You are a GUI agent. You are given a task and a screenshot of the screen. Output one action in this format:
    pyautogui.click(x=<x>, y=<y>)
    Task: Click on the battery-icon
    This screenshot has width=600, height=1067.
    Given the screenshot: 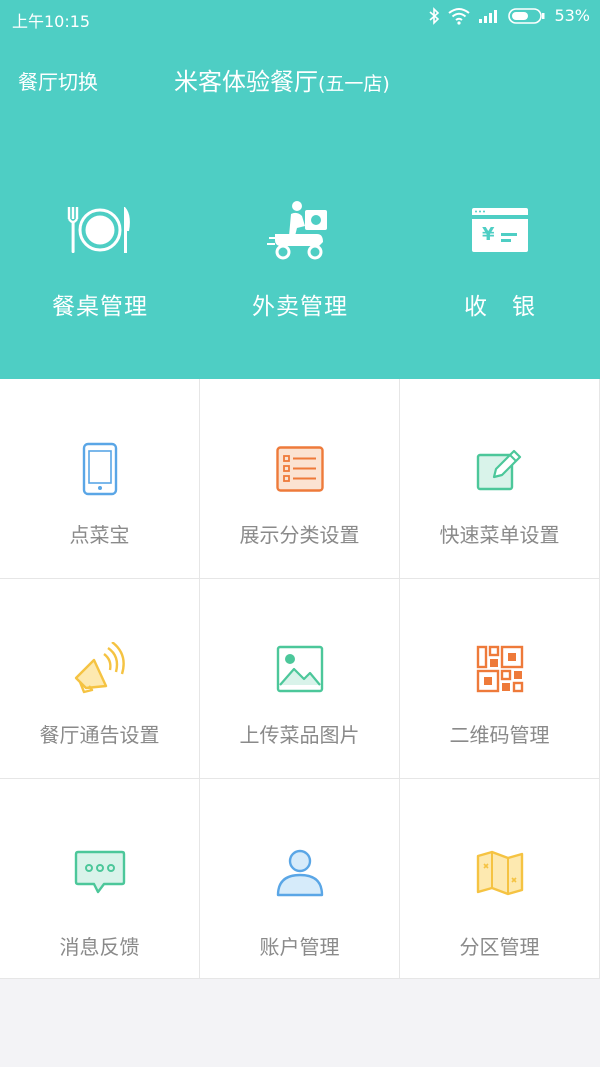 What is the action you would take?
    pyautogui.click(x=526, y=15)
    